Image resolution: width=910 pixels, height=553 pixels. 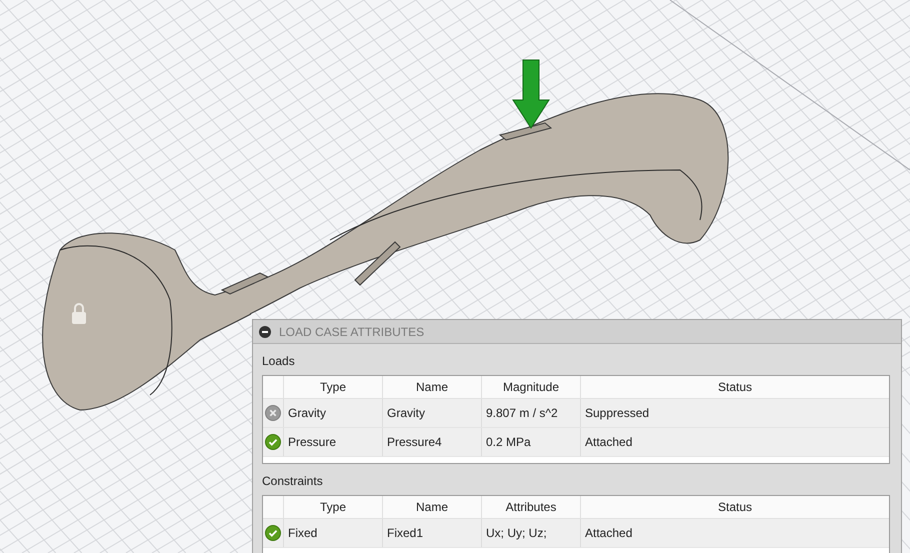 I want to click on table-cell: Pressure4, so click(x=432, y=442).